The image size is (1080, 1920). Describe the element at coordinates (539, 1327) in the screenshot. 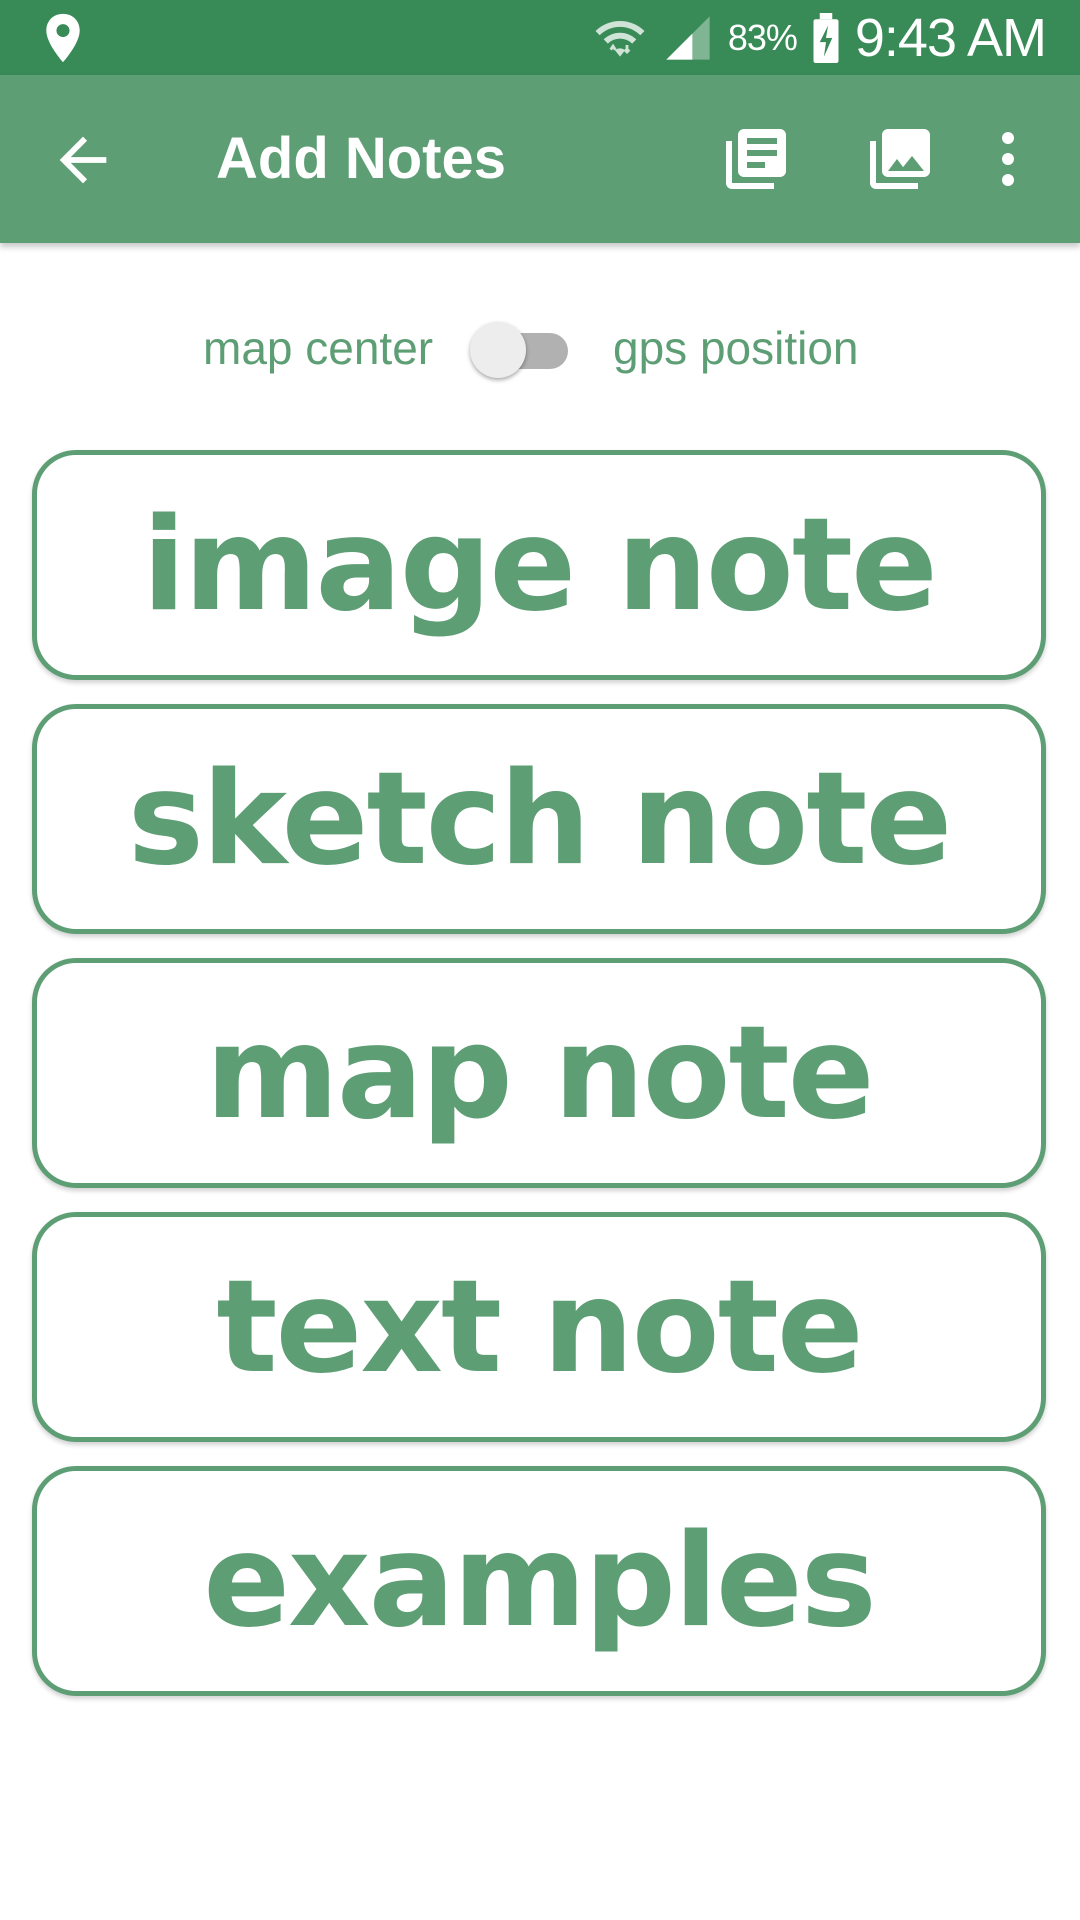

I see `text-note-button: text note` at that location.